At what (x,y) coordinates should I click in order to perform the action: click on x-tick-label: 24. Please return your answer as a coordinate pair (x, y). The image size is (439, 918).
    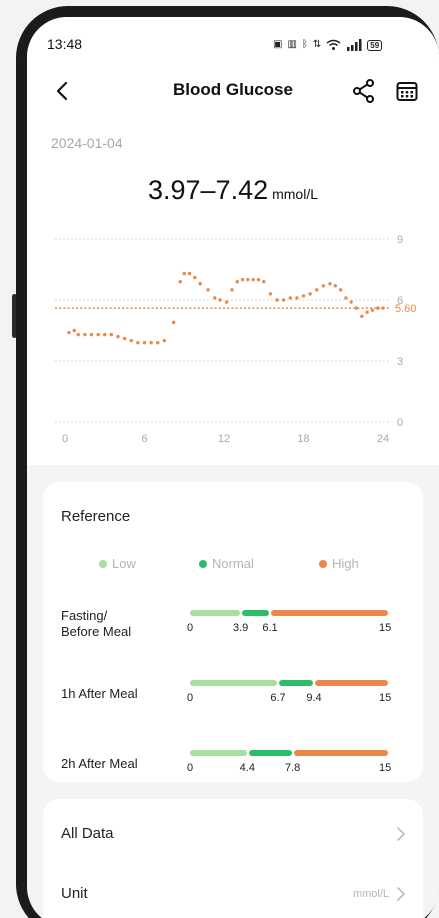
    Looking at the image, I should click on (383, 439).